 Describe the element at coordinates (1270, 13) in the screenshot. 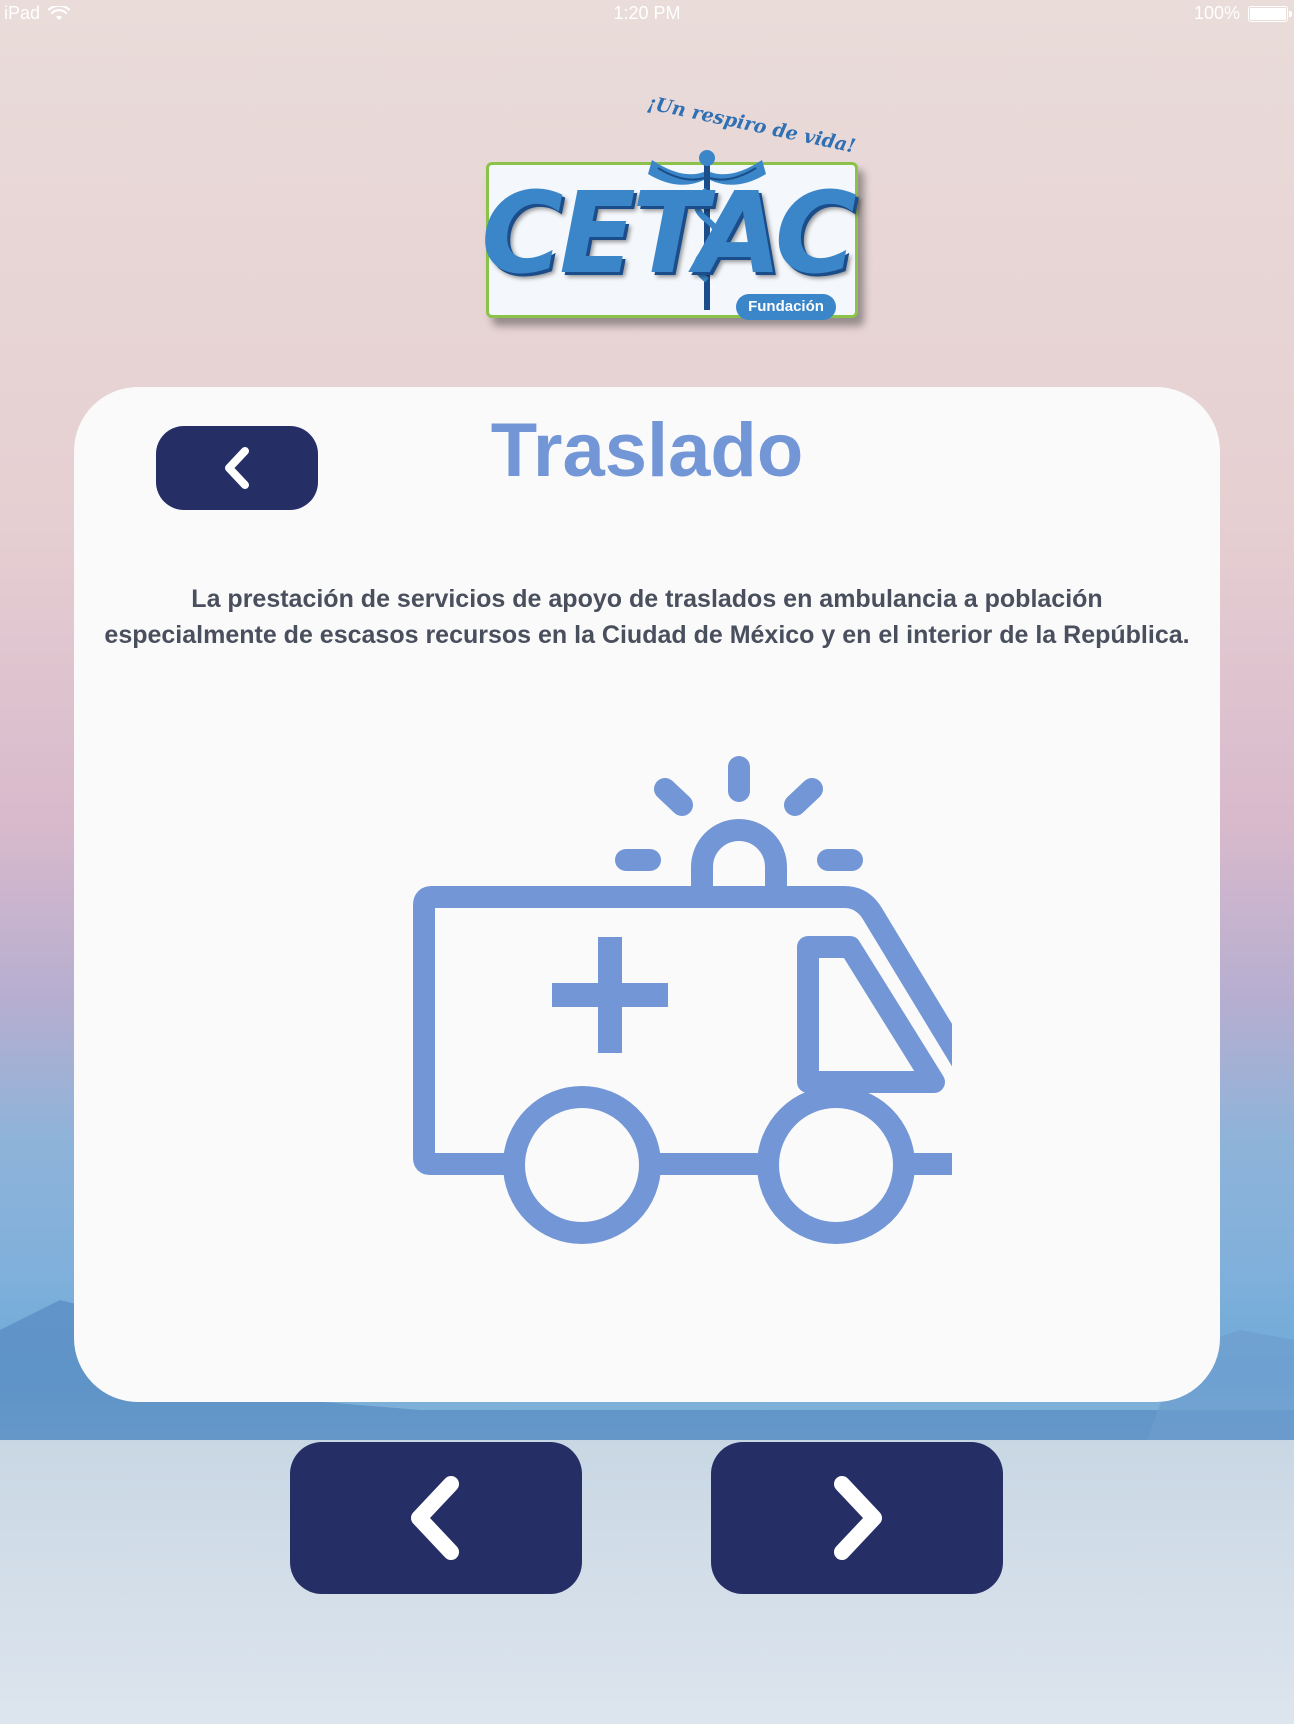

I see `battery-icon` at that location.